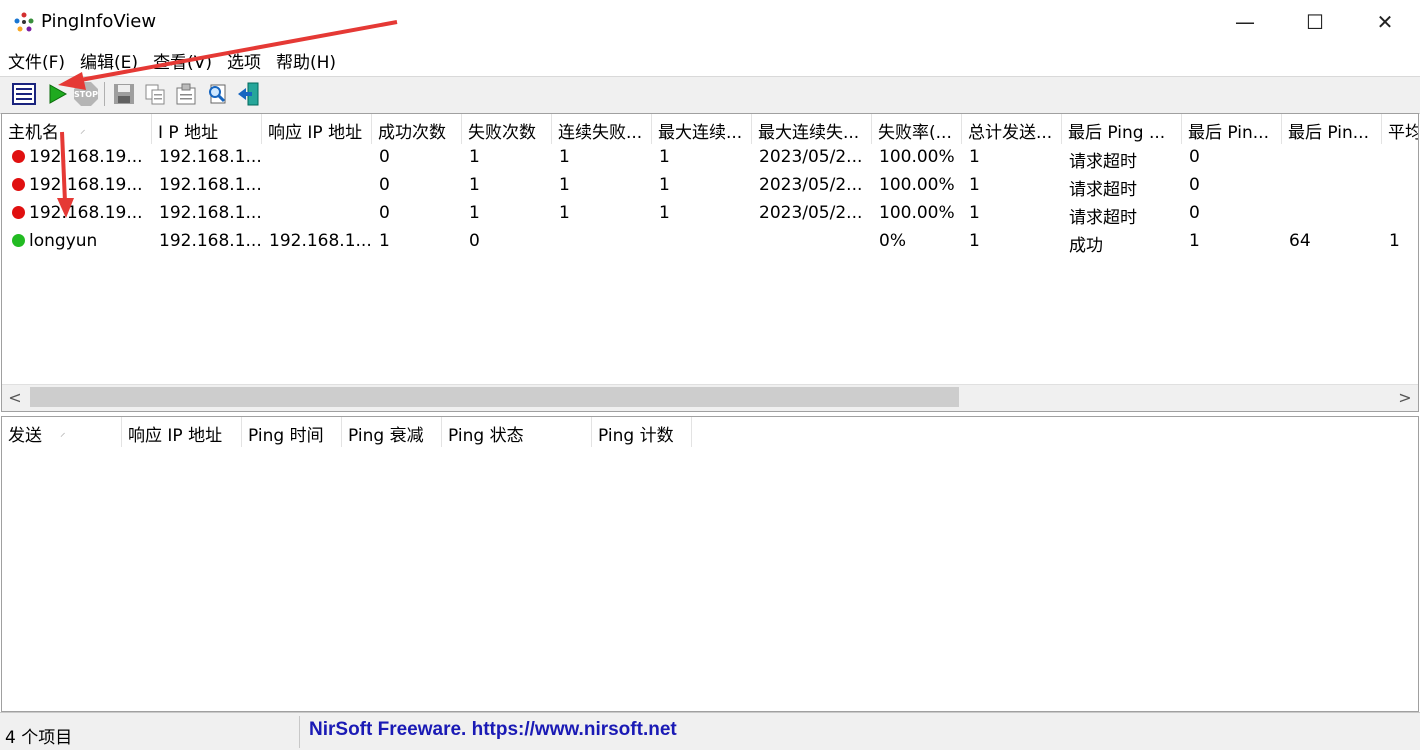 The image size is (1420, 750). Describe the element at coordinates (77, 129) in the screenshot. I see `col-hostname: 主机名 ⸝` at that location.